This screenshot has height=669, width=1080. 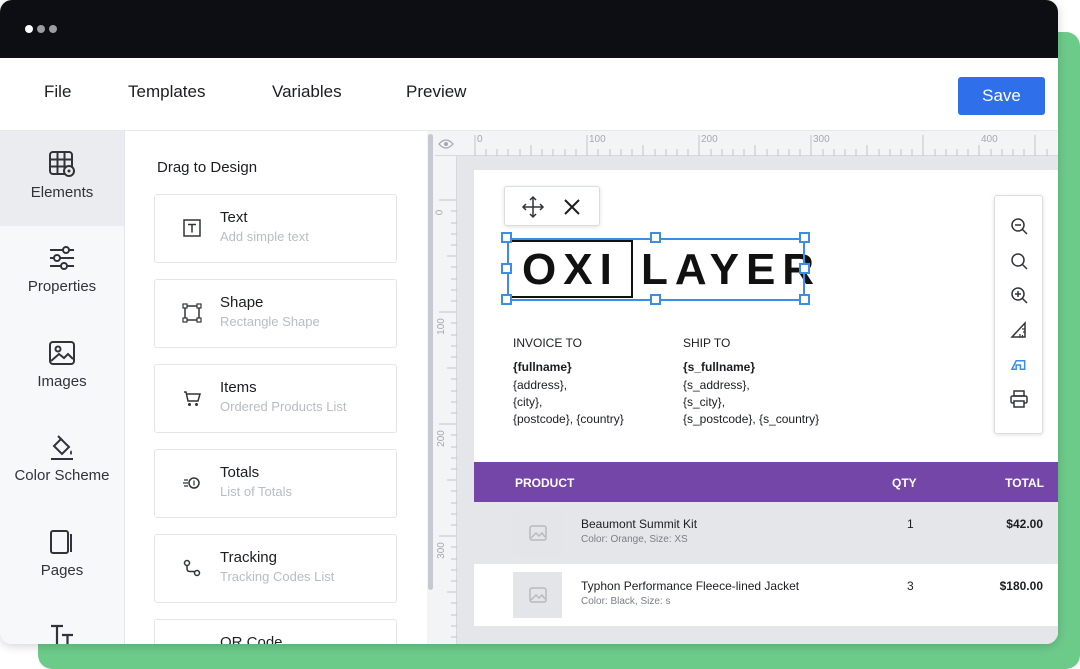 What do you see at coordinates (1001, 96) in the screenshot?
I see `save-button: Save` at bounding box center [1001, 96].